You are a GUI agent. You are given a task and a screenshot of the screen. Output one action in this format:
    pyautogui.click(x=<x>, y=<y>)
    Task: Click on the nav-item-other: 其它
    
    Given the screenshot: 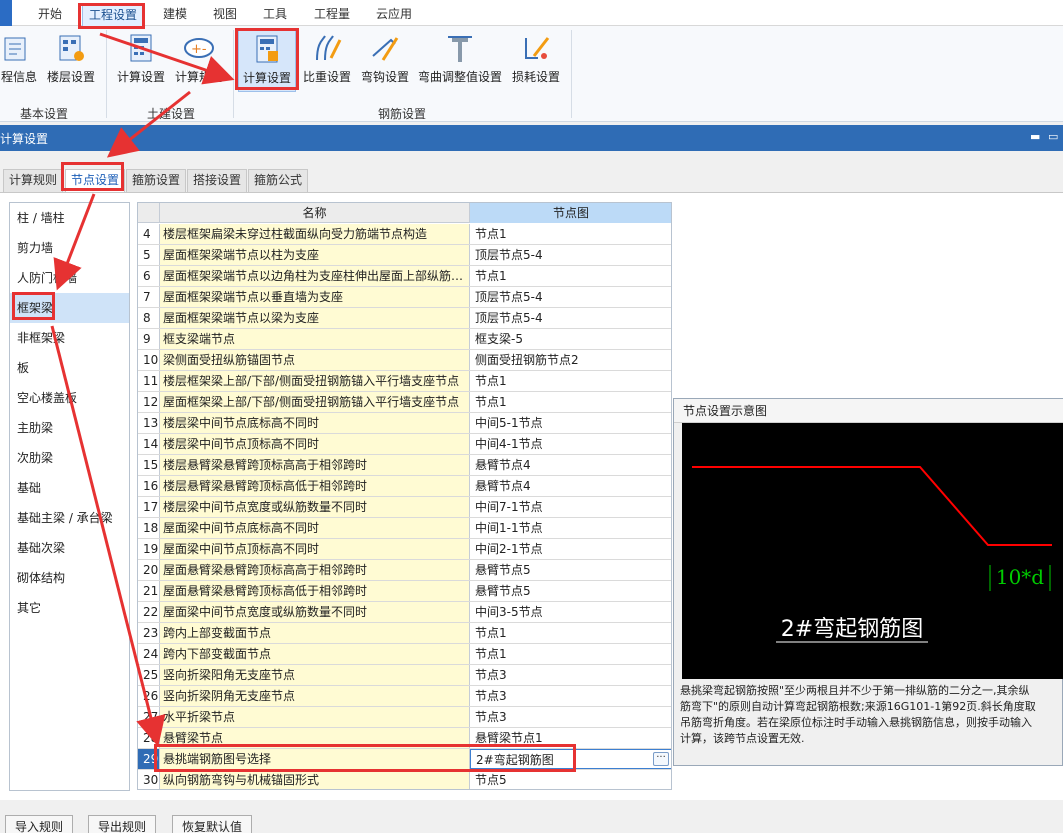 What is the action you would take?
    pyautogui.click(x=69, y=608)
    